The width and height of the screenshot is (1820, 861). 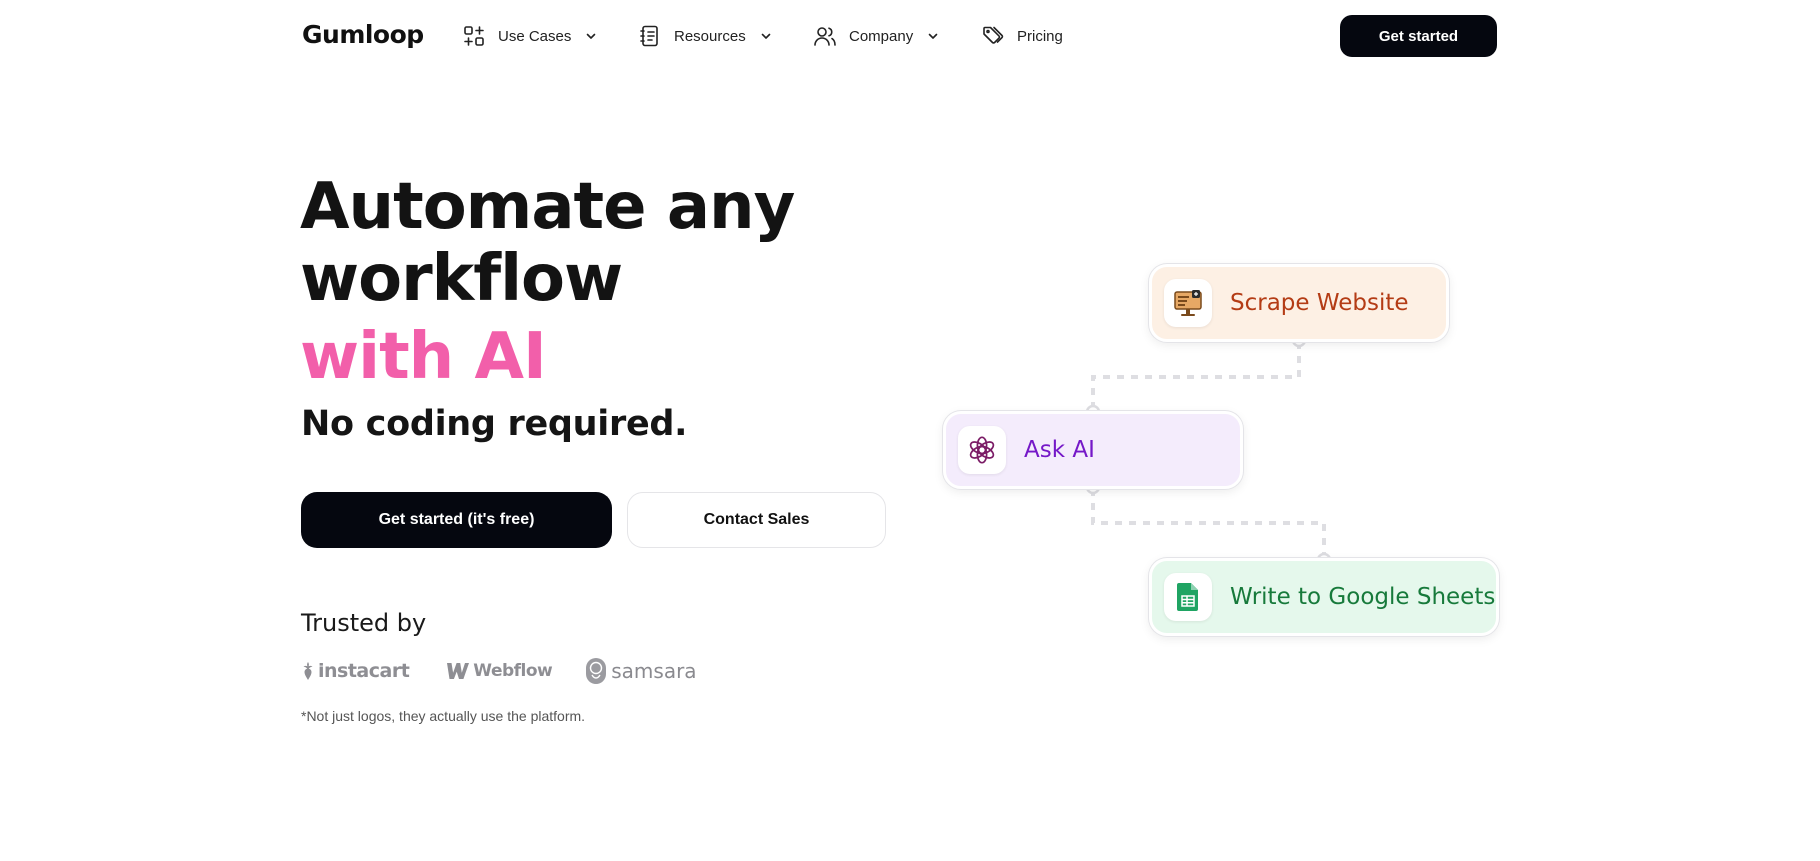 I want to click on trusted-by-heading: Trusted by, so click(x=364, y=623).